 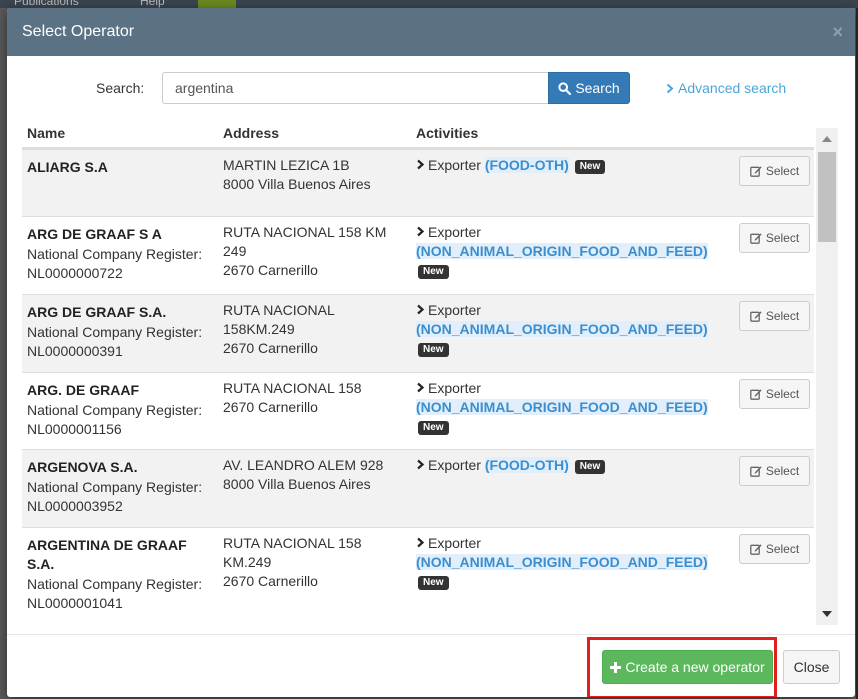 I want to click on column-header-name: Name, so click(x=46, y=133).